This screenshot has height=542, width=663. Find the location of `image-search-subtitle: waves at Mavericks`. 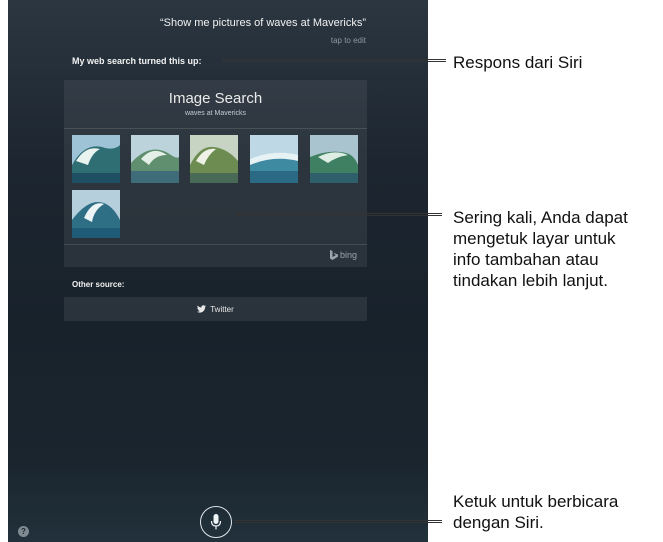

image-search-subtitle: waves at Mavericks is located at coordinates (215, 113).